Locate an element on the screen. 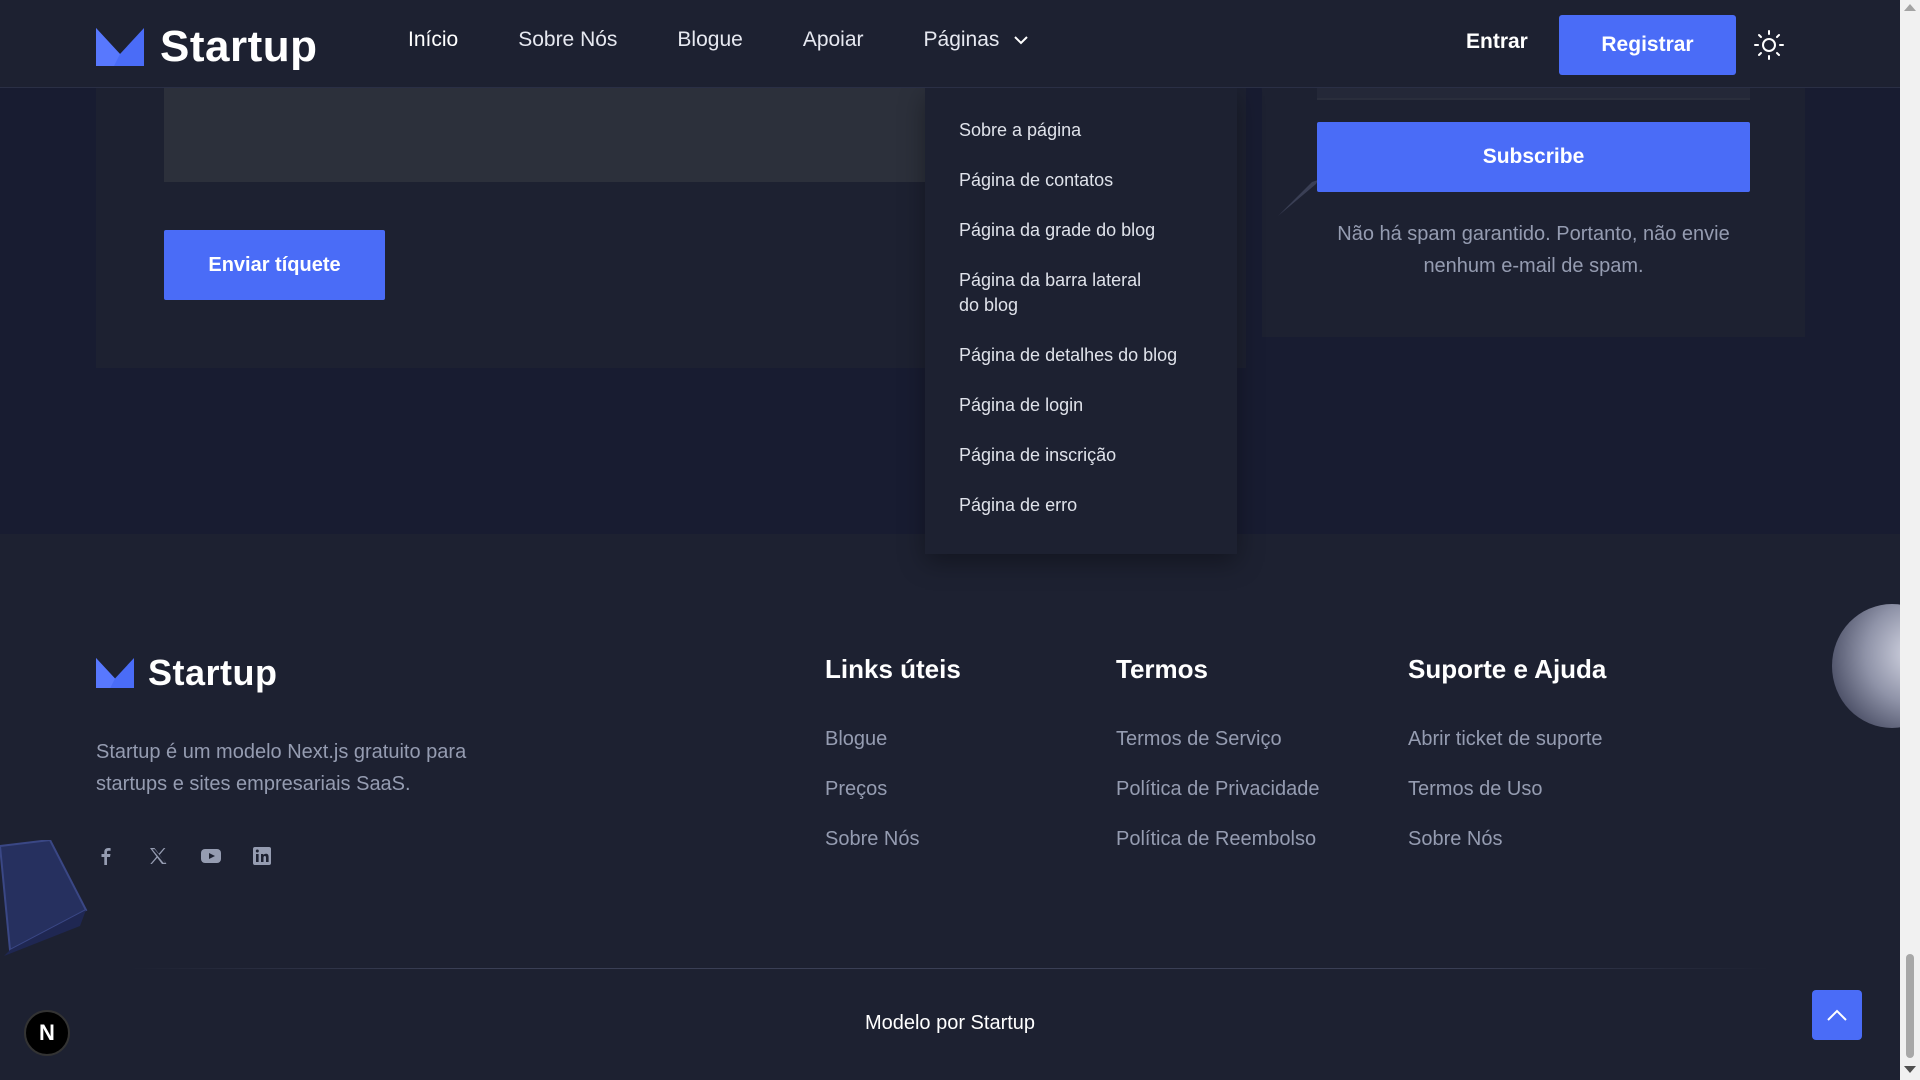 Image resolution: width=1920 pixels, height=1080 pixels. dropdown-item-blog-sidebar: Página da barra lateral do blog is located at coordinates (1055, 293).